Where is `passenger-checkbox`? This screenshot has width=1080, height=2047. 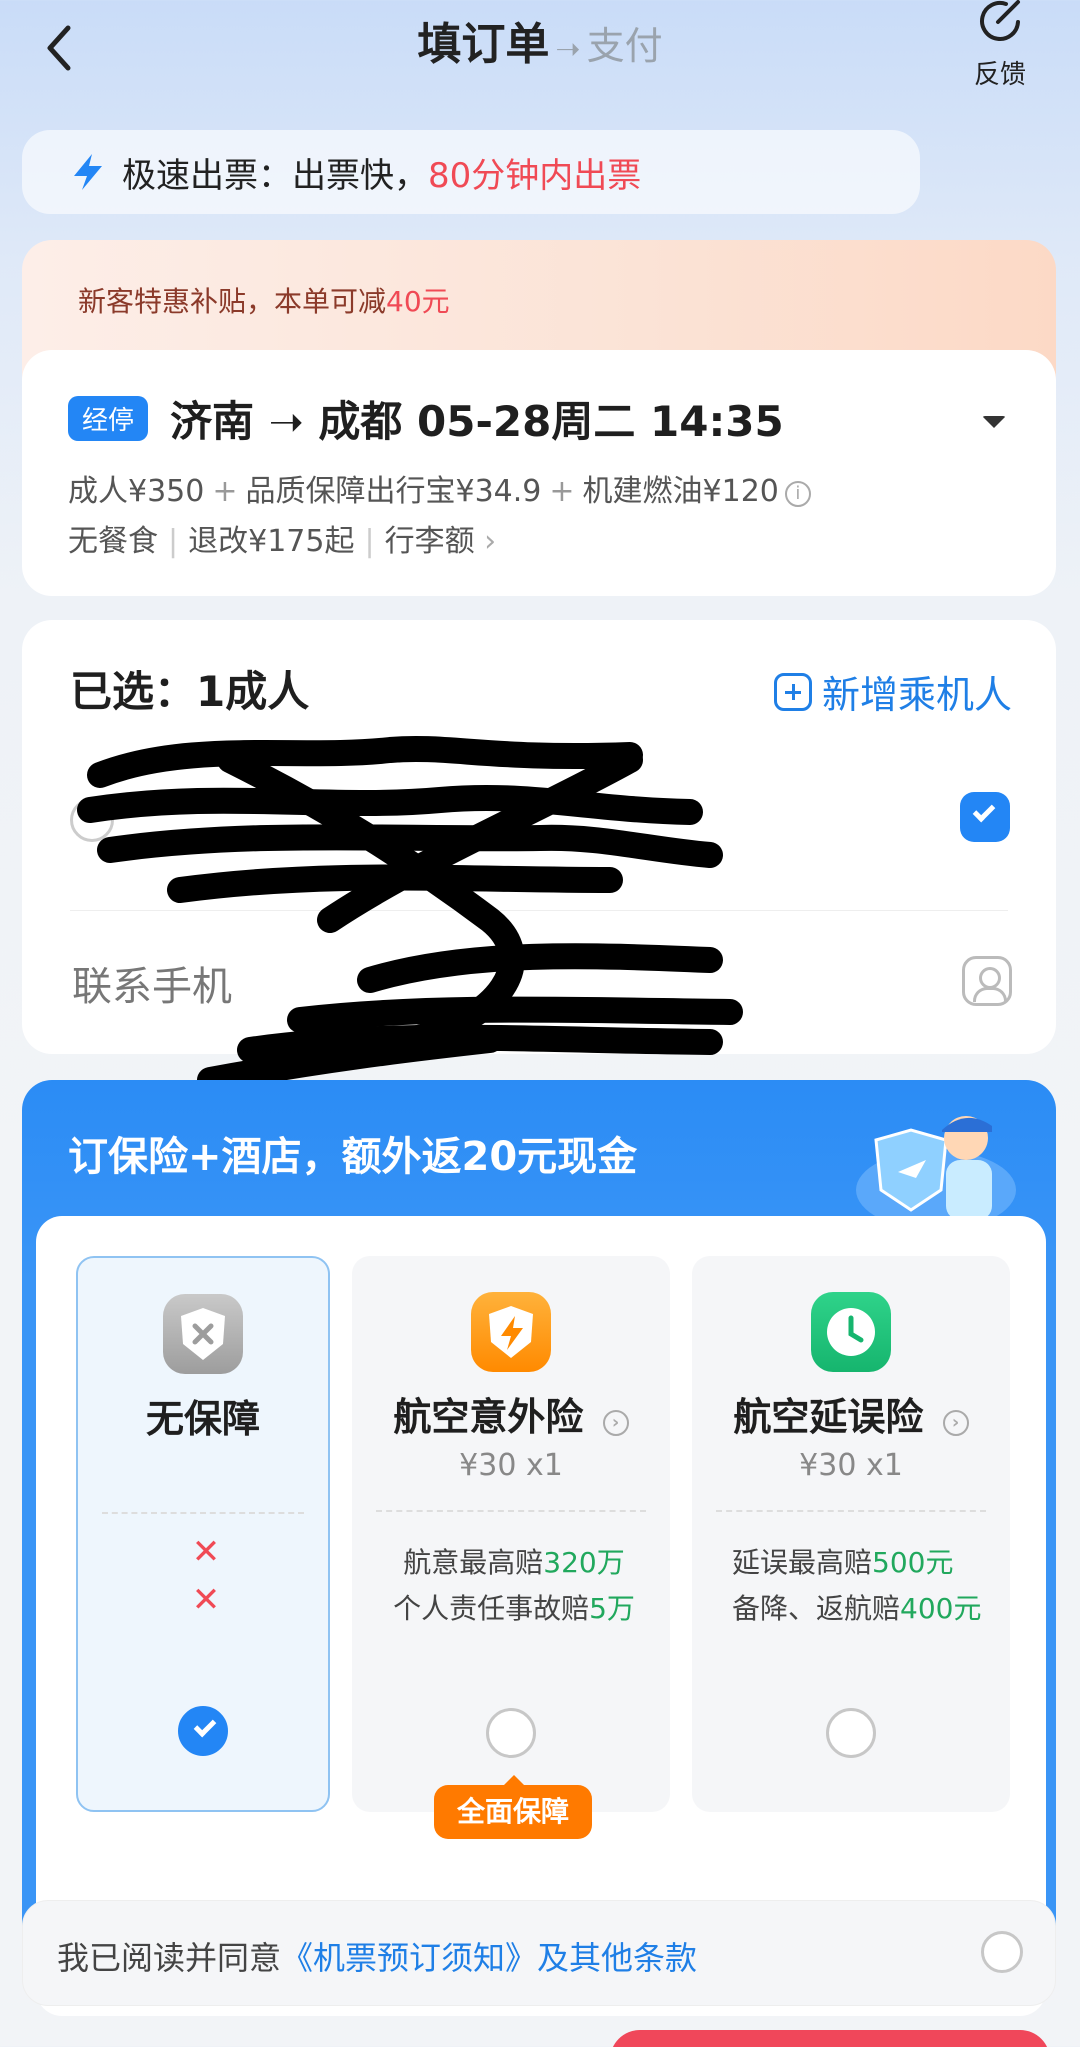
passenger-checkbox is located at coordinates (985, 817).